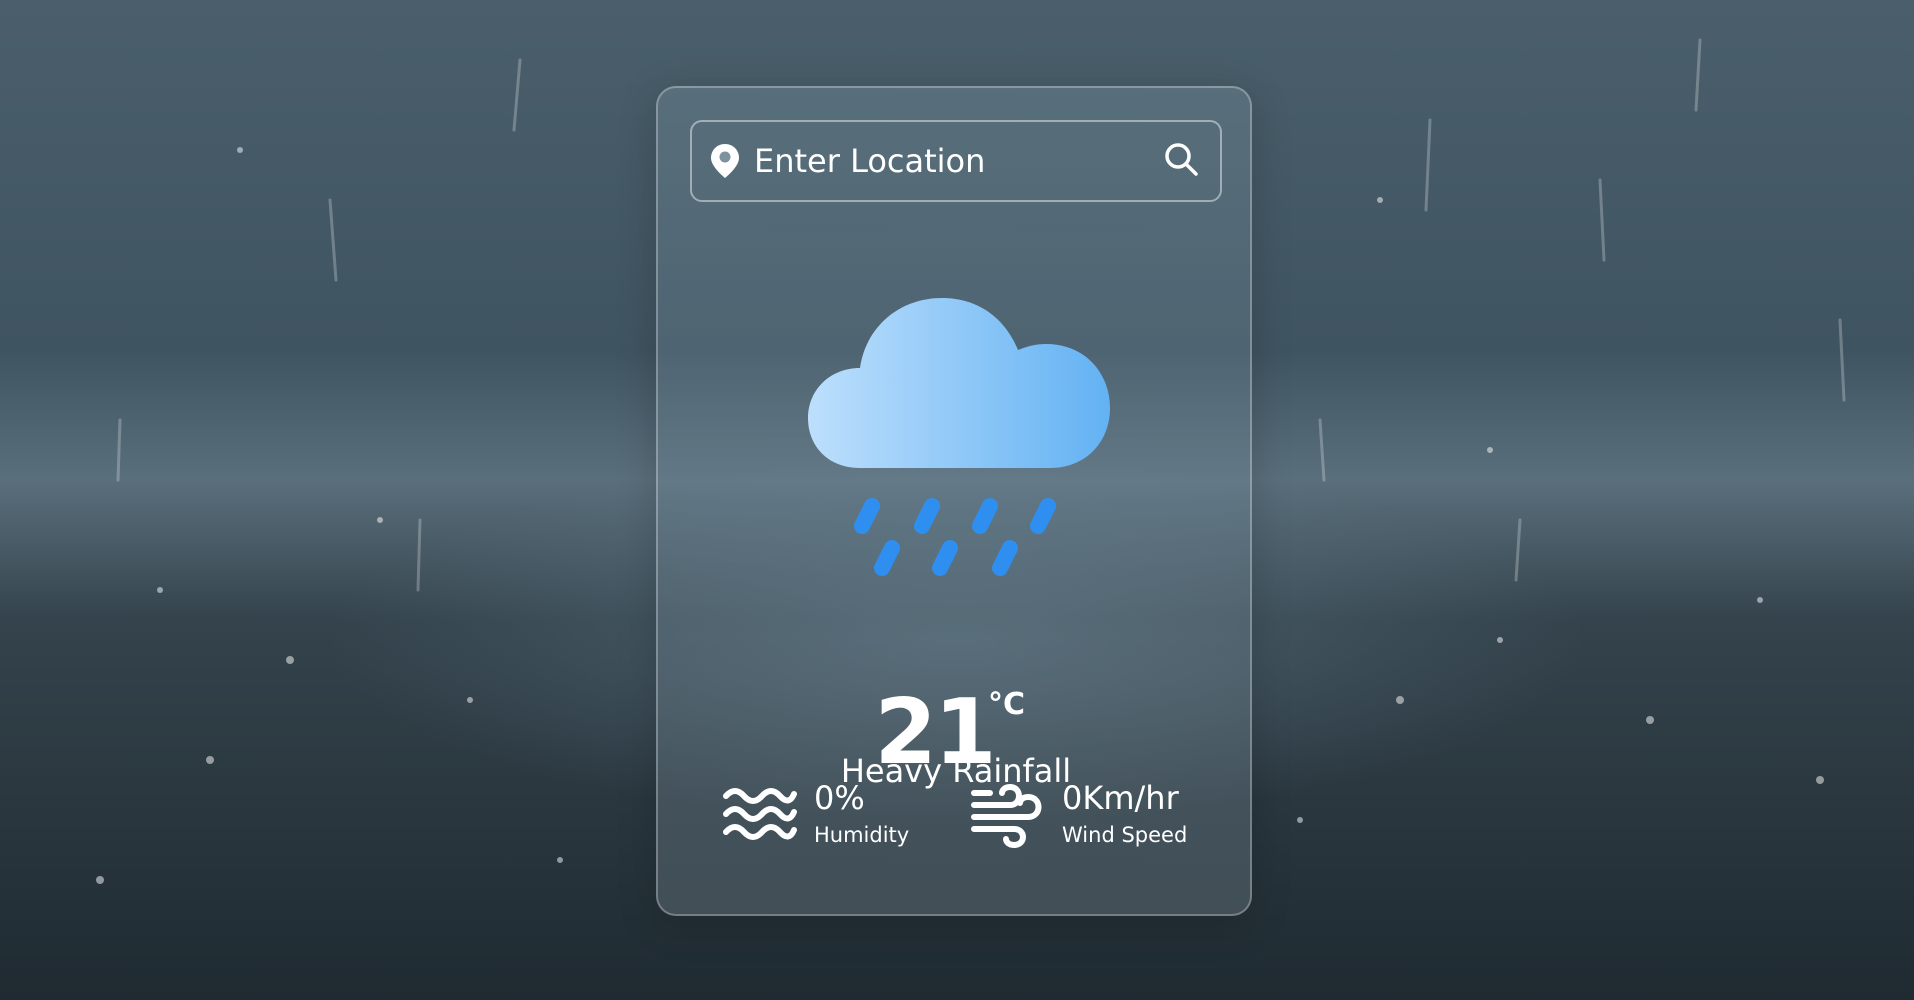 Image resolution: width=1914 pixels, height=1000 pixels. I want to click on heavy-rain-cloud-icon, so click(960, 423).